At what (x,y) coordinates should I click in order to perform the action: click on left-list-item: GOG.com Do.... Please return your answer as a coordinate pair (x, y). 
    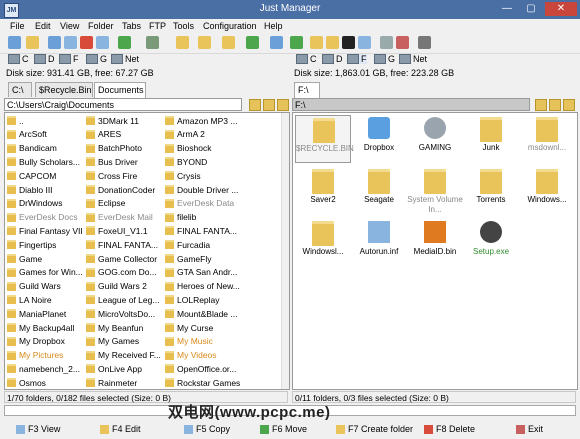
    Looking at the image, I should click on (121, 272).